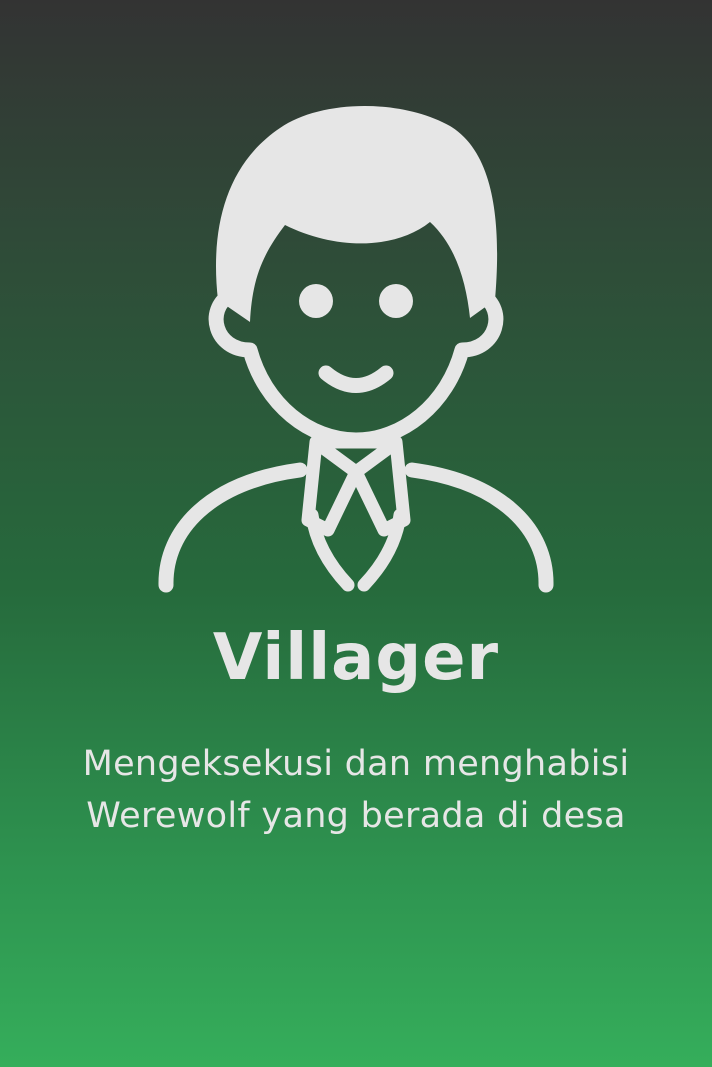 Image resolution: width=712 pixels, height=1067 pixels. What do you see at coordinates (316, 301) in the screenshot?
I see `left-eye` at bounding box center [316, 301].